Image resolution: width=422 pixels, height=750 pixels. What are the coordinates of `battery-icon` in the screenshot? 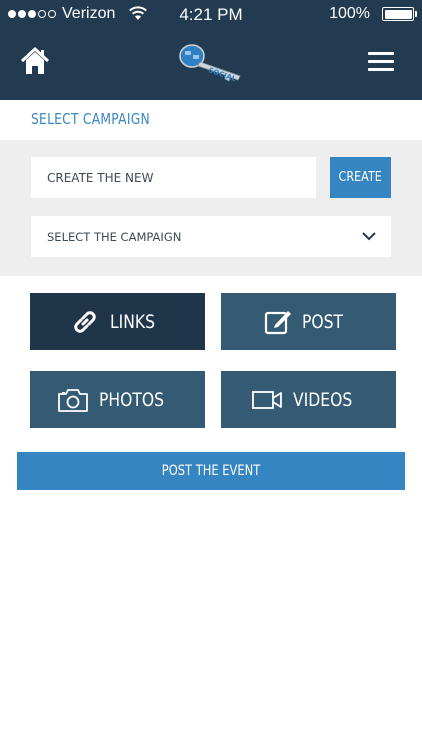 It's located at (399, 14).